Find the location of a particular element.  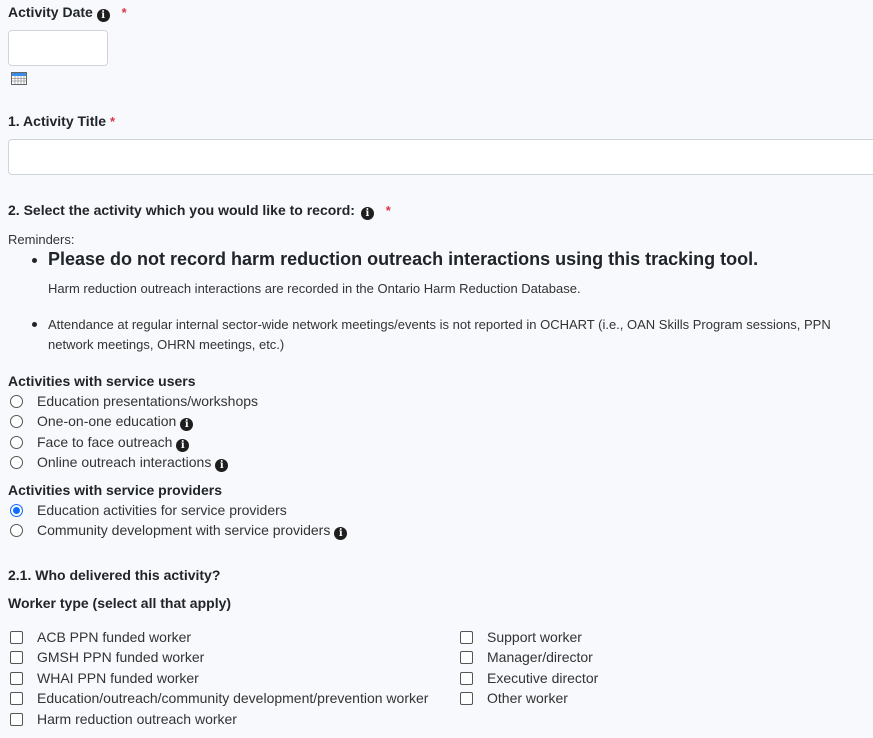

activity-date-input is located at coordinates (58, 48).